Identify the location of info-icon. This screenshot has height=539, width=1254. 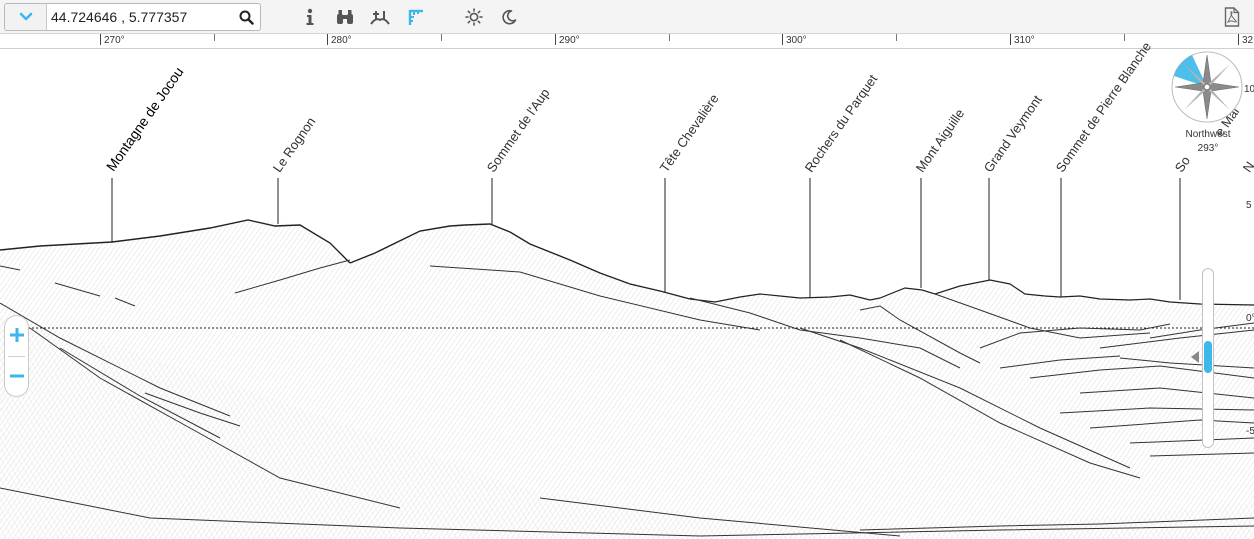
(310, 16).